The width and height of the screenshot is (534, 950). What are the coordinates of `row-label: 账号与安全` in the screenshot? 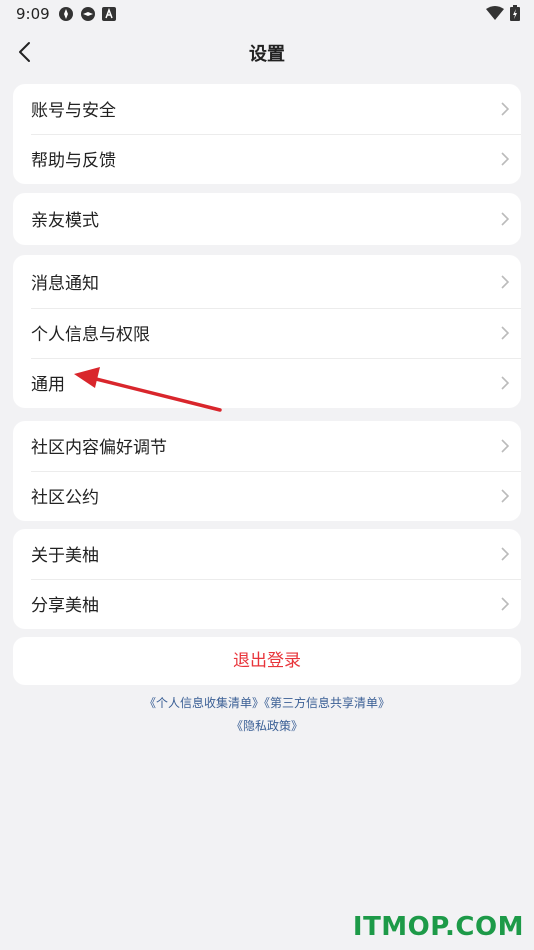 It's located at (73, 111).